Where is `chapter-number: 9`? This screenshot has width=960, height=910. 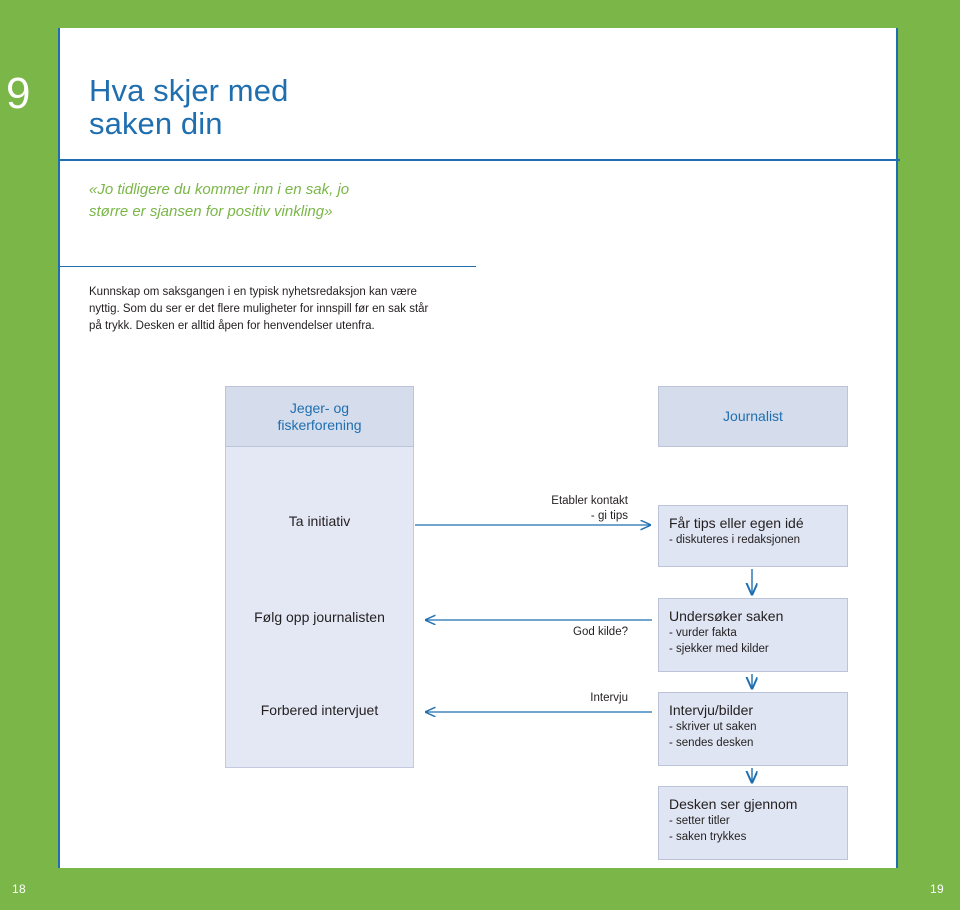
chapter-number: 9 is located at coordinates (18, 93).